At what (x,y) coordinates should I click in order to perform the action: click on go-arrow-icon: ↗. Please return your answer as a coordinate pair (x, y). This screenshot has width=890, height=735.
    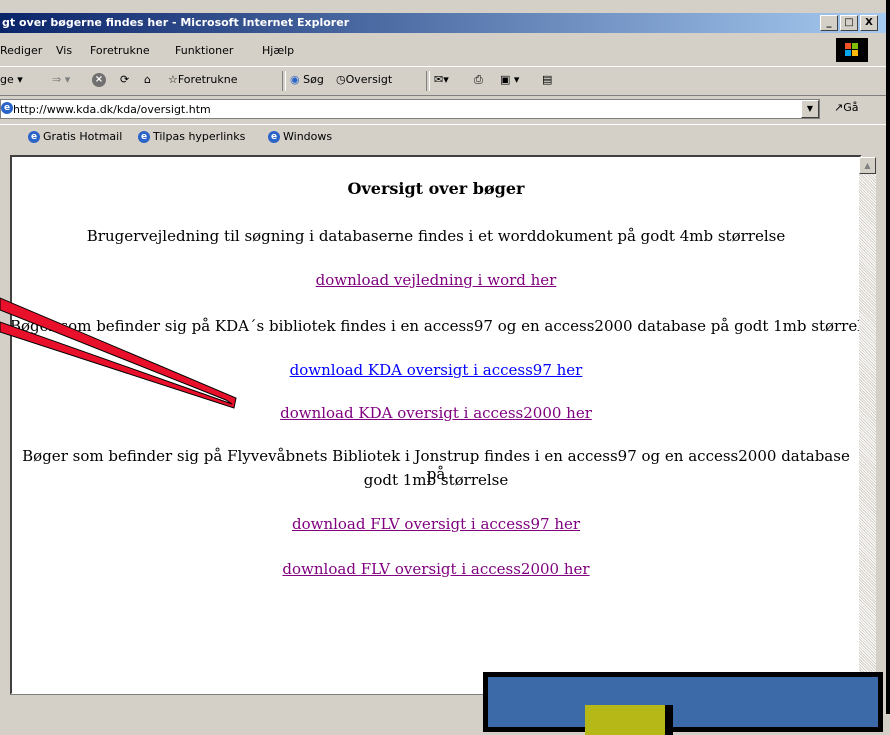
    Looking at the image, I should click on (839, 107).